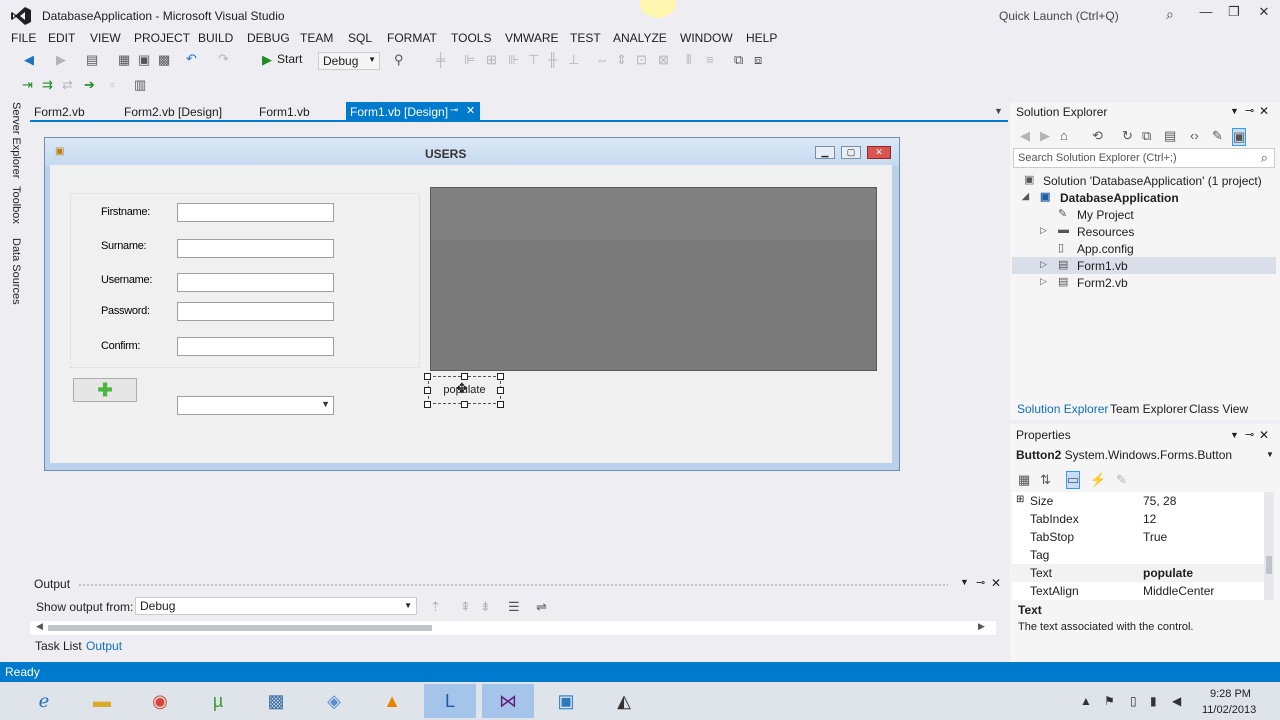 The width and height of the screenshot is (1280, 720). What do you see at coordinates (758, 60) in the screenshot?
I see `send-to-back-icon: ⧈` at bounding box center [758, 60].